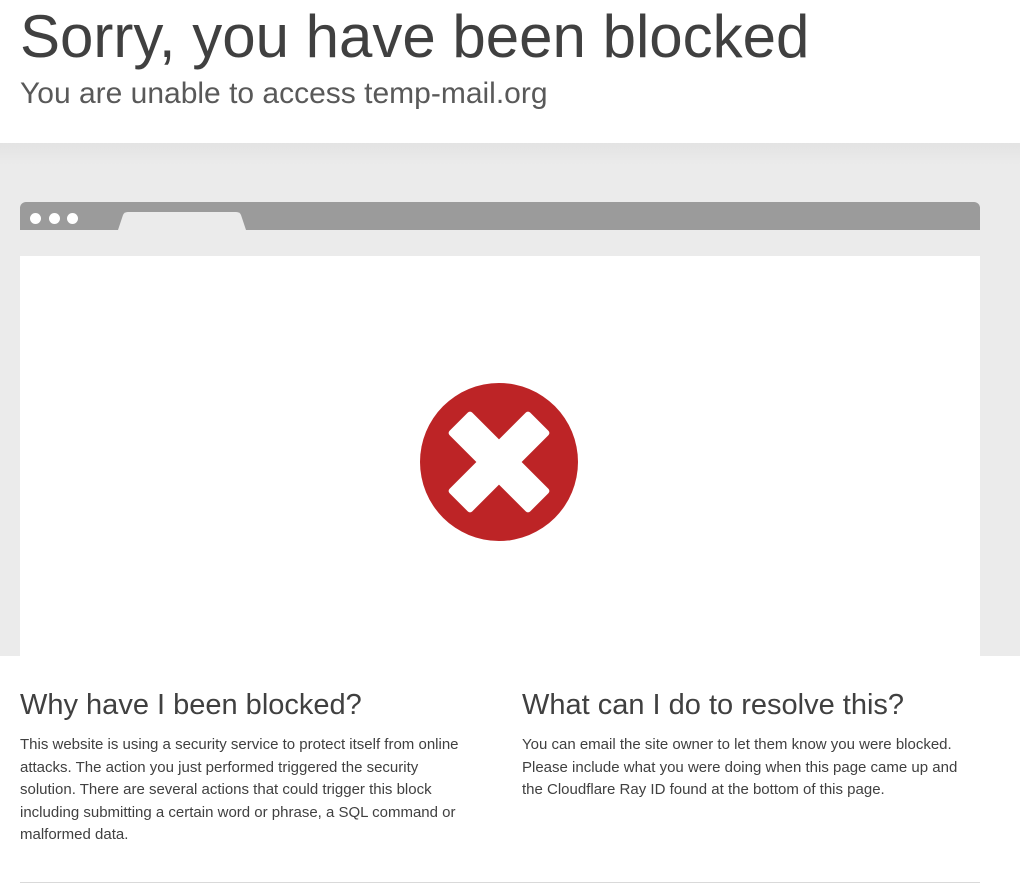 The width and height of the screenshot is (1020, 886). Describe the element at coordinates (500, 216) in the screenshot. I see `browser-illustration-bar` at that location.